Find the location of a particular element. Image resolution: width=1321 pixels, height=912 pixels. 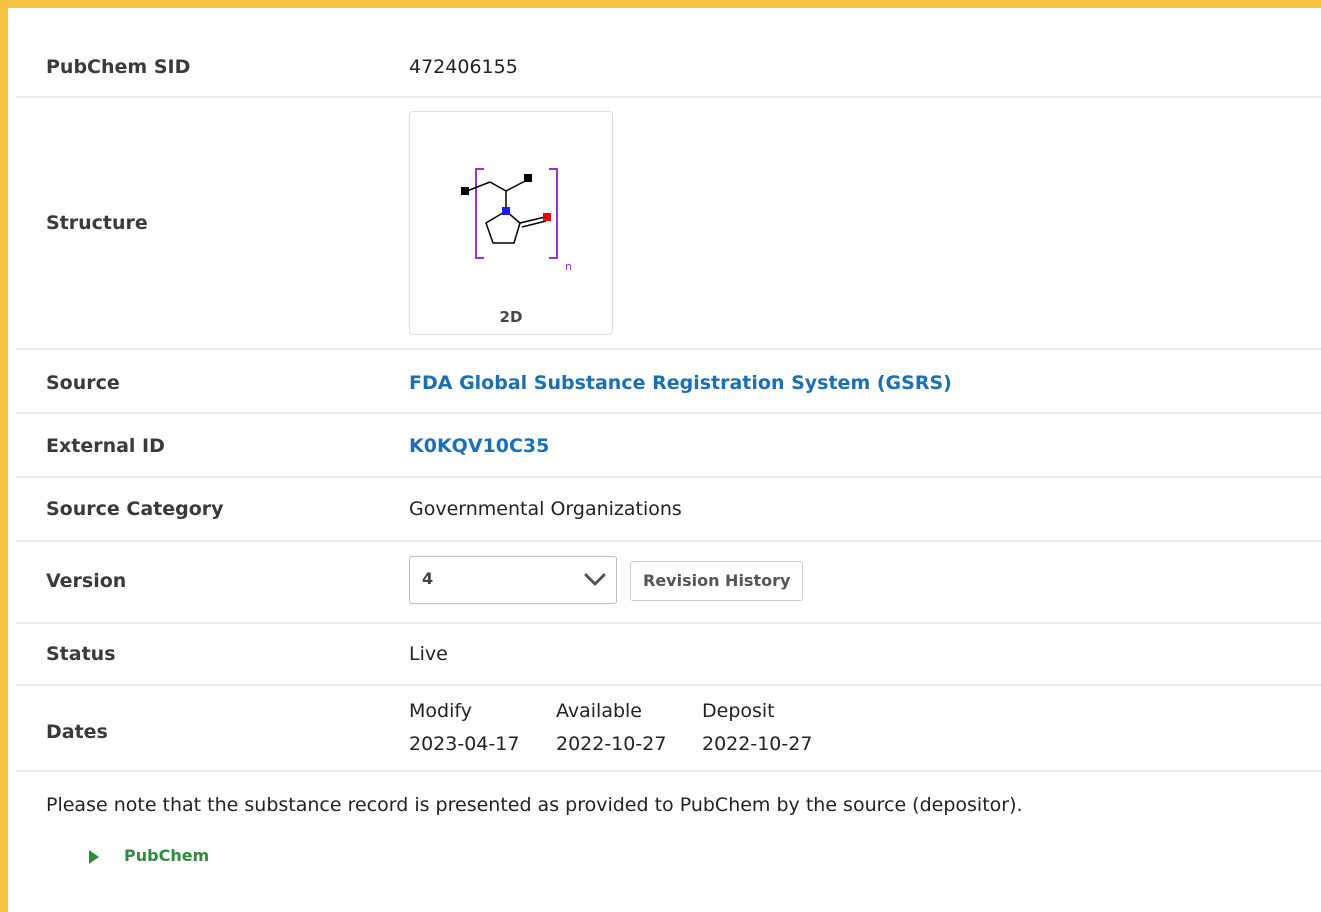

sid-label: PubChem SID is located at coordinates (118, 67).